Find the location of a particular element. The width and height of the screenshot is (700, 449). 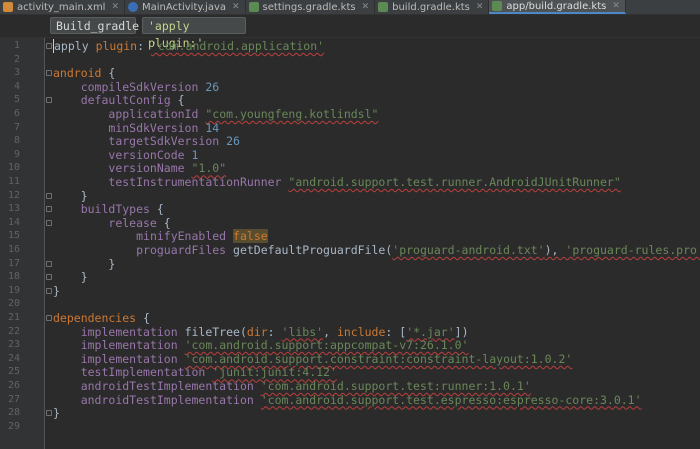

code-token: 1 is located at coordinates (195, 154).